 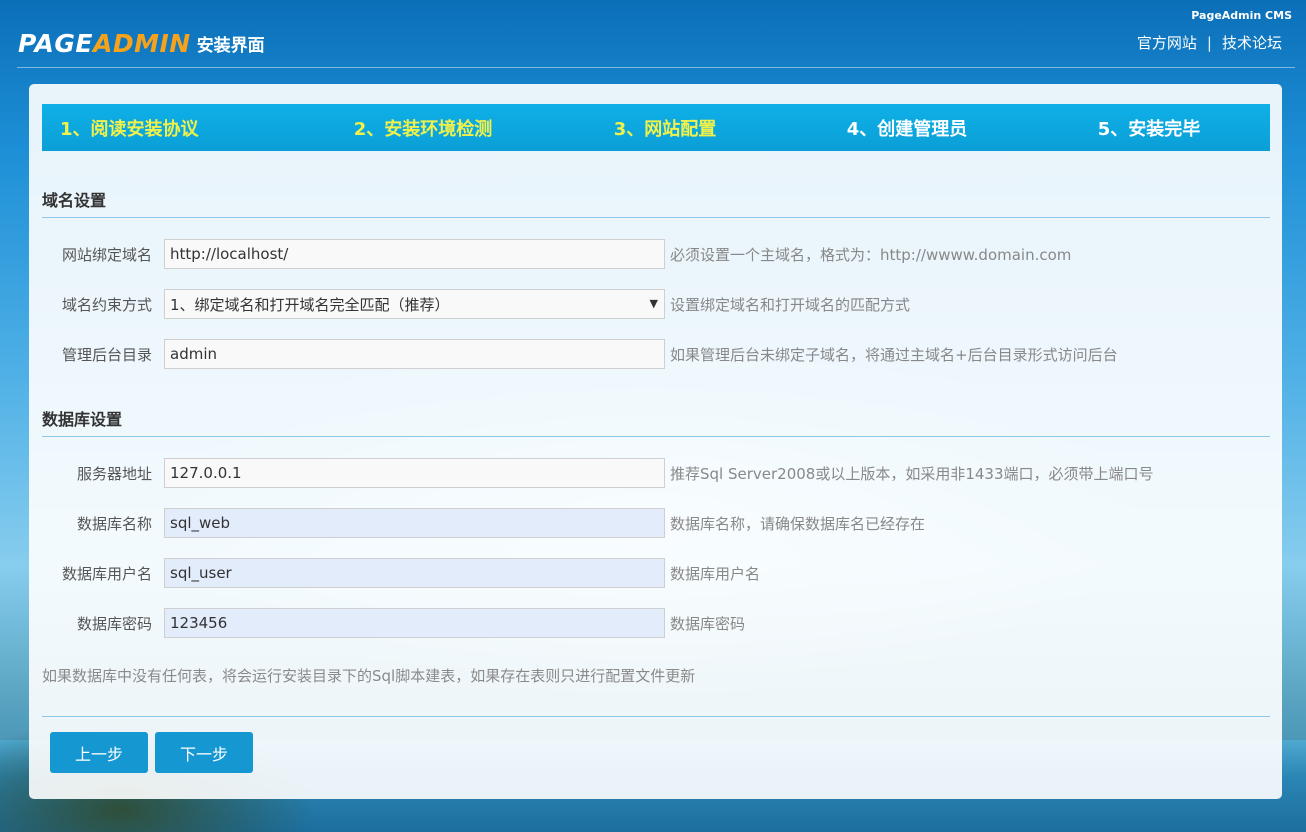 What do you see at coordinates (414, 573) in the screenshot?
I see `db-user-input: sql_user` at bounding box center [414, 573].